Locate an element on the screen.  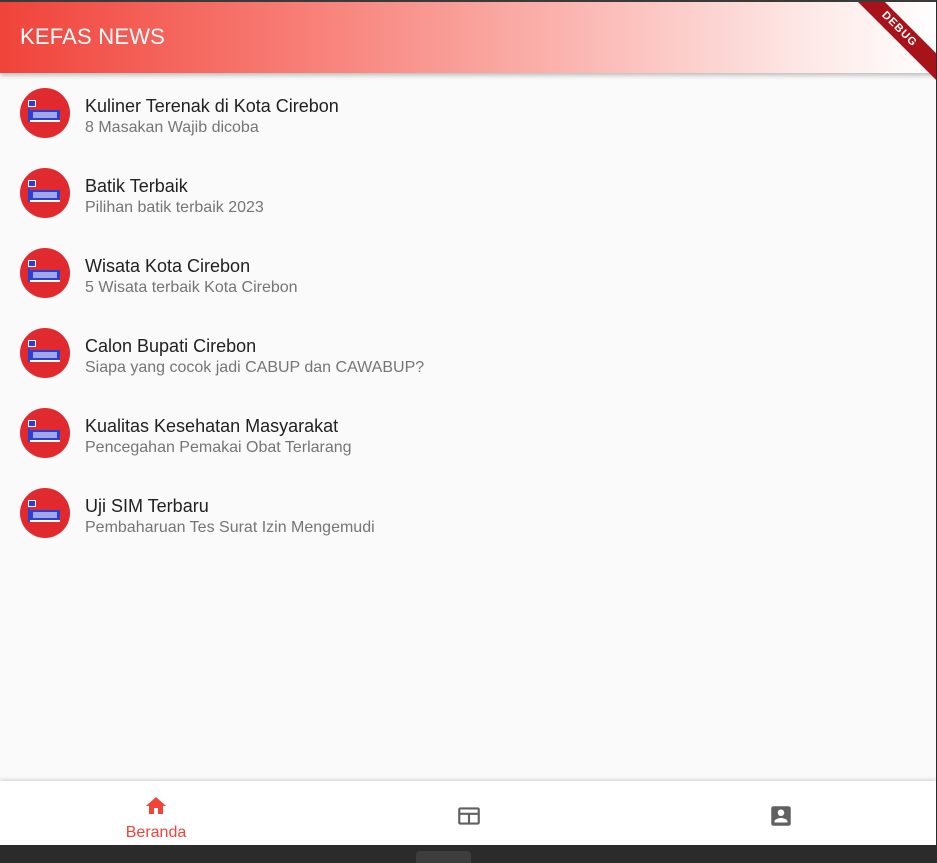
news-subtitle: 5 Wisata terbaik Kota Cirebon is located at coordinates (191, 287).